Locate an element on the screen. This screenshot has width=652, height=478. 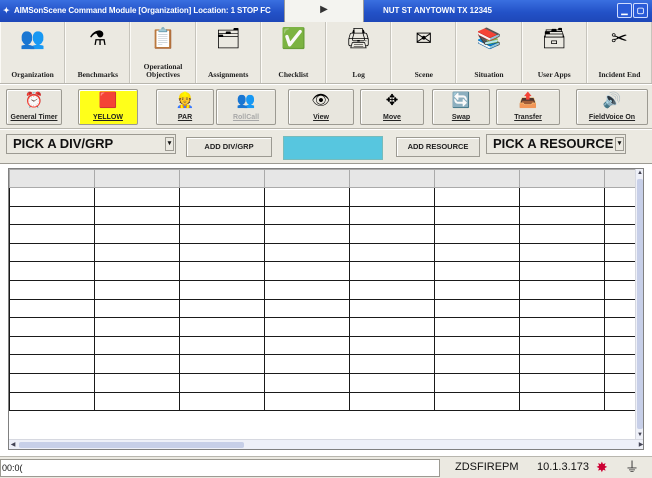
toolbar-button-situation: 📚 Situation is located at coordinates (489, 52).